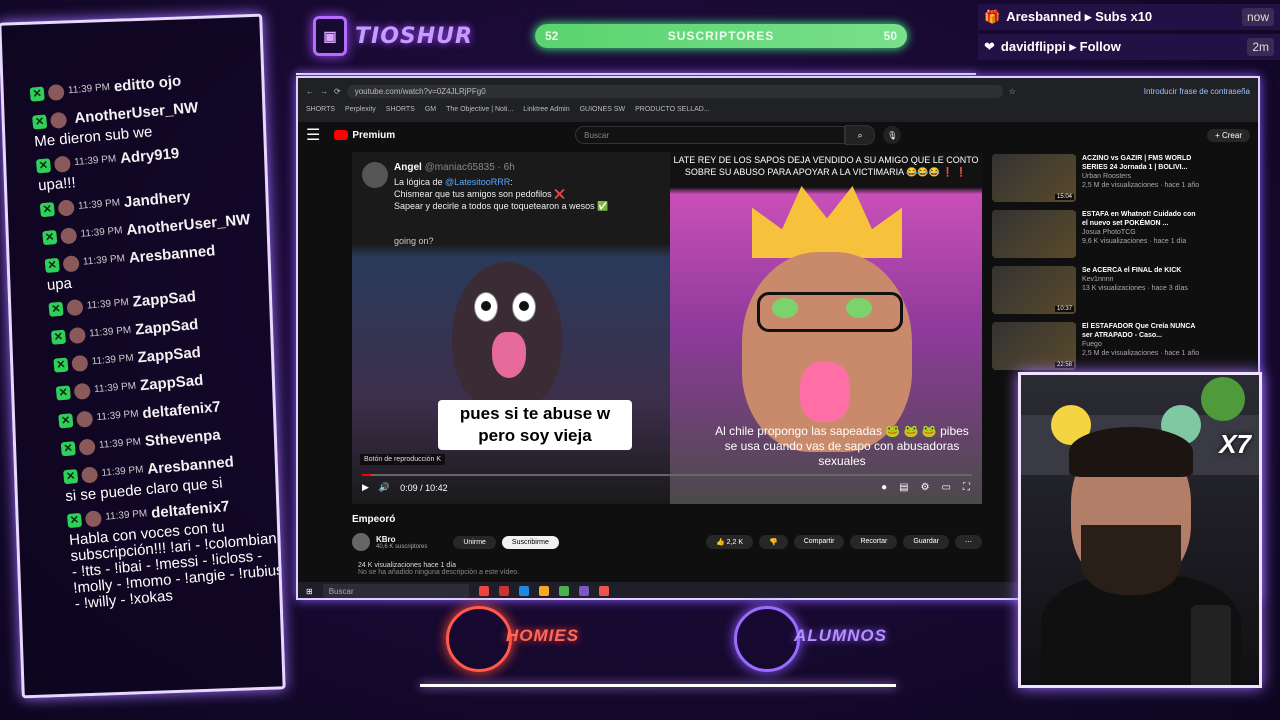 The width and height of the screenshot is (1280, 720). What do you see at coordinates (324, 91) in the screenshot?
I see `forward-icon: →` at bounding box center [324, 91].